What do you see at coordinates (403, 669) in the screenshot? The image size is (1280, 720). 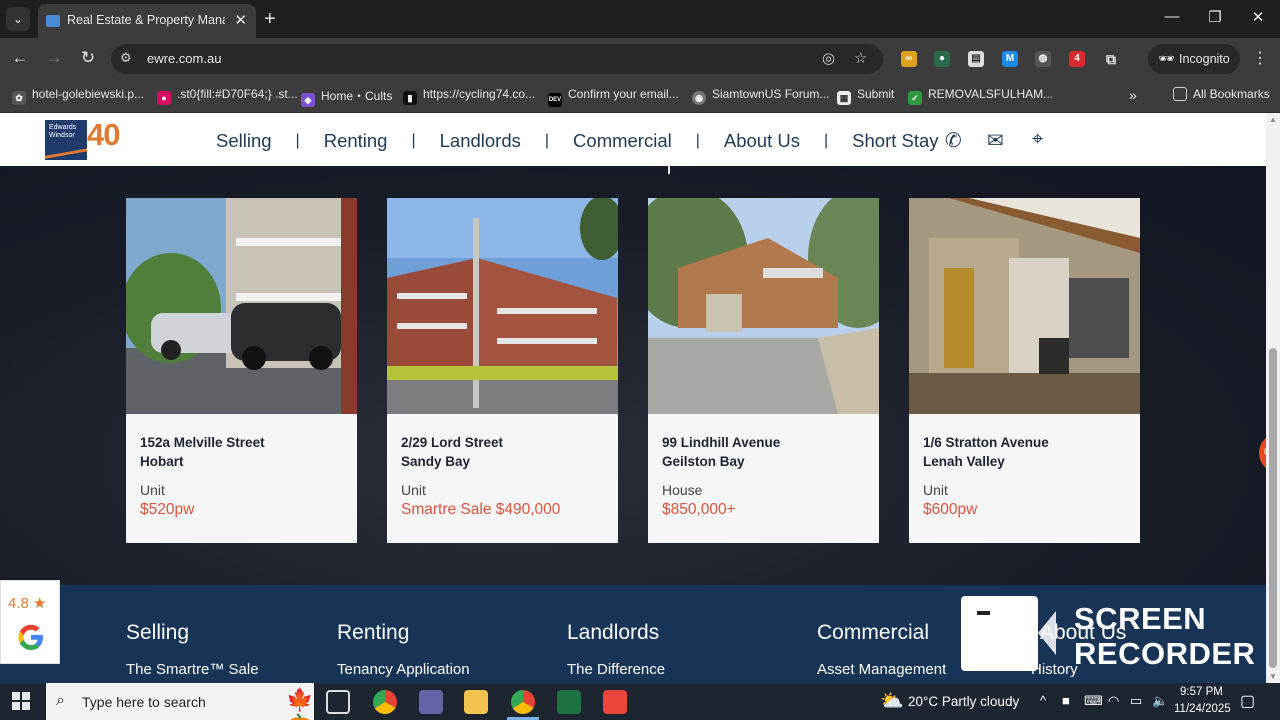 I see `footer-link-tenancy-application: Tenancy Application` at bounding box center [403, 669].